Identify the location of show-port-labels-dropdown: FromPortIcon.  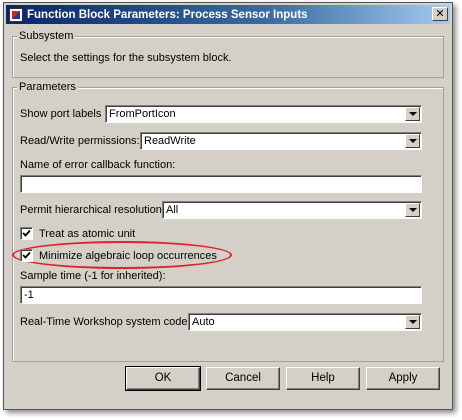
(263, 114).